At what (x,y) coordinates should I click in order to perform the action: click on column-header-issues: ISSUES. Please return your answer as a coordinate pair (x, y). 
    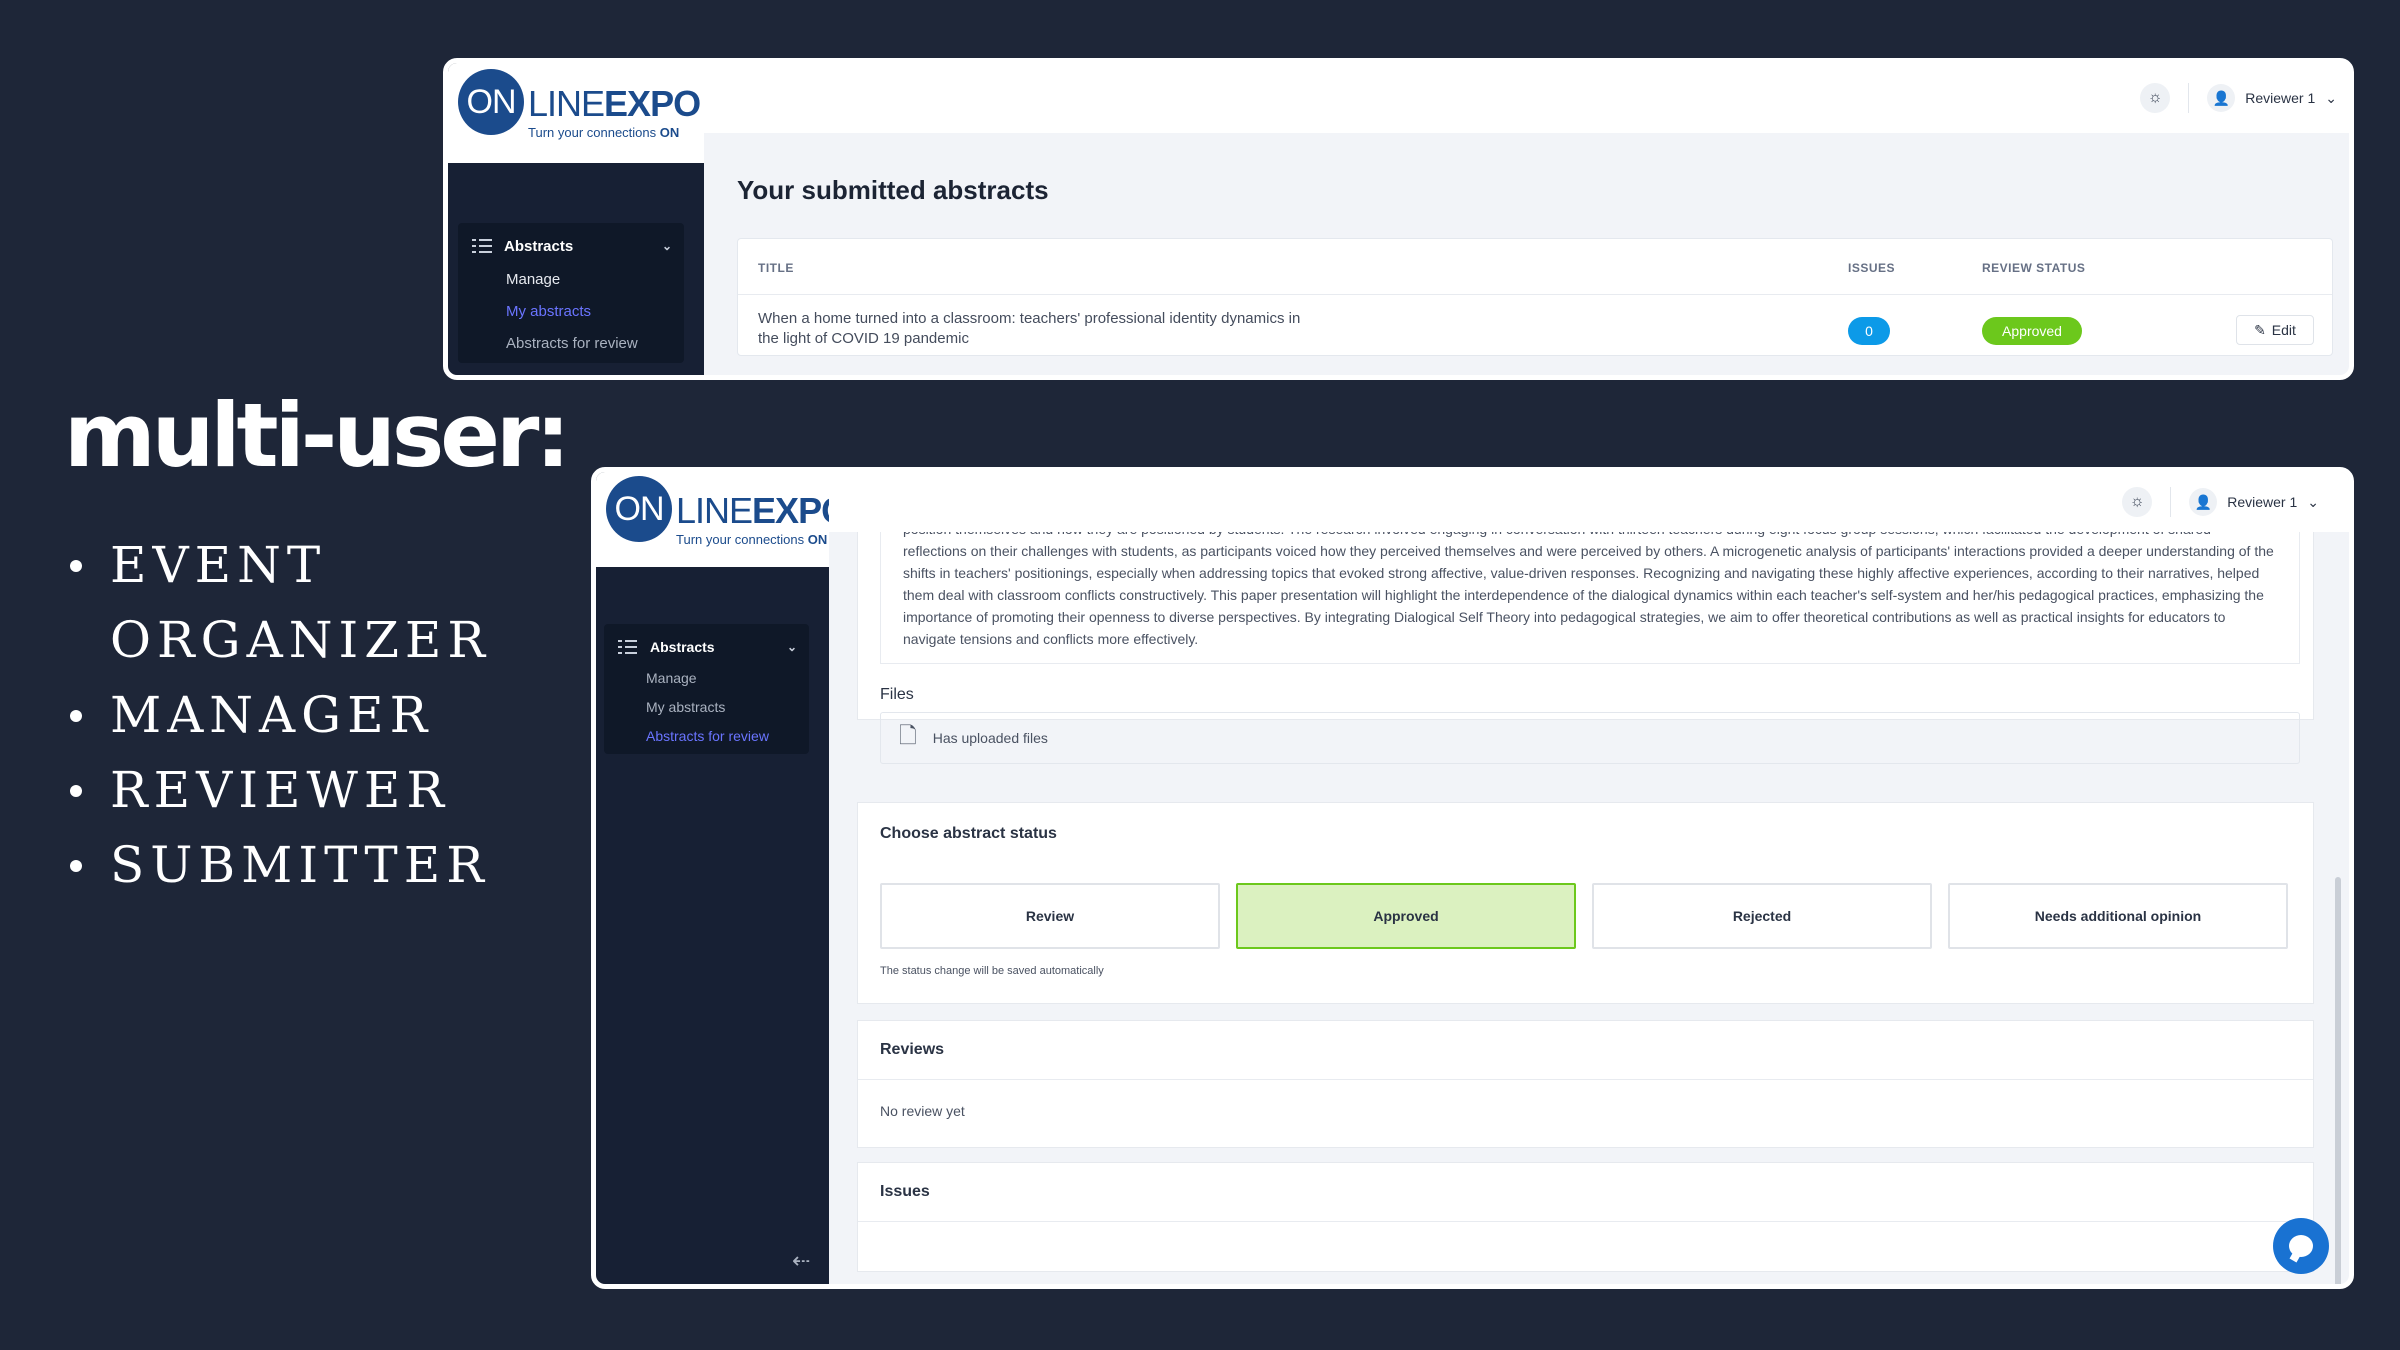
    Looking at the image, I should click on (1872, 268).